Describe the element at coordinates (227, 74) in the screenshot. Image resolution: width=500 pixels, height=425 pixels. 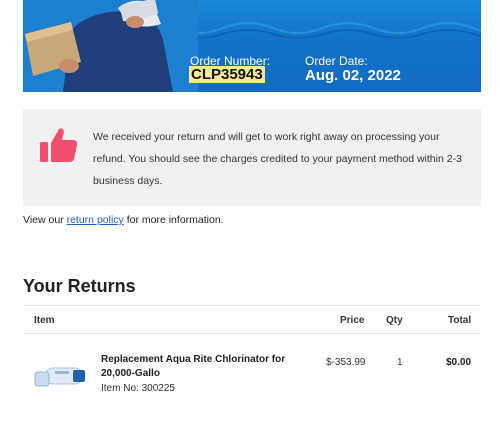
I see `order-number: CLP35943` at that location.